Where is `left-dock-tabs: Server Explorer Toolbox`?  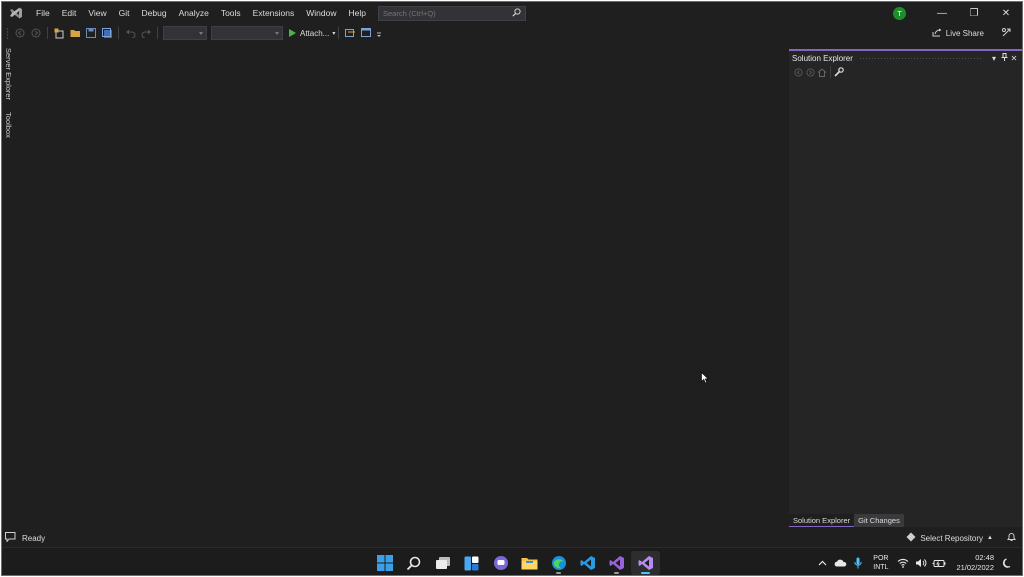 left-dock-tabs: Server Explorer Toolbox is located at coordinates (9, 97).